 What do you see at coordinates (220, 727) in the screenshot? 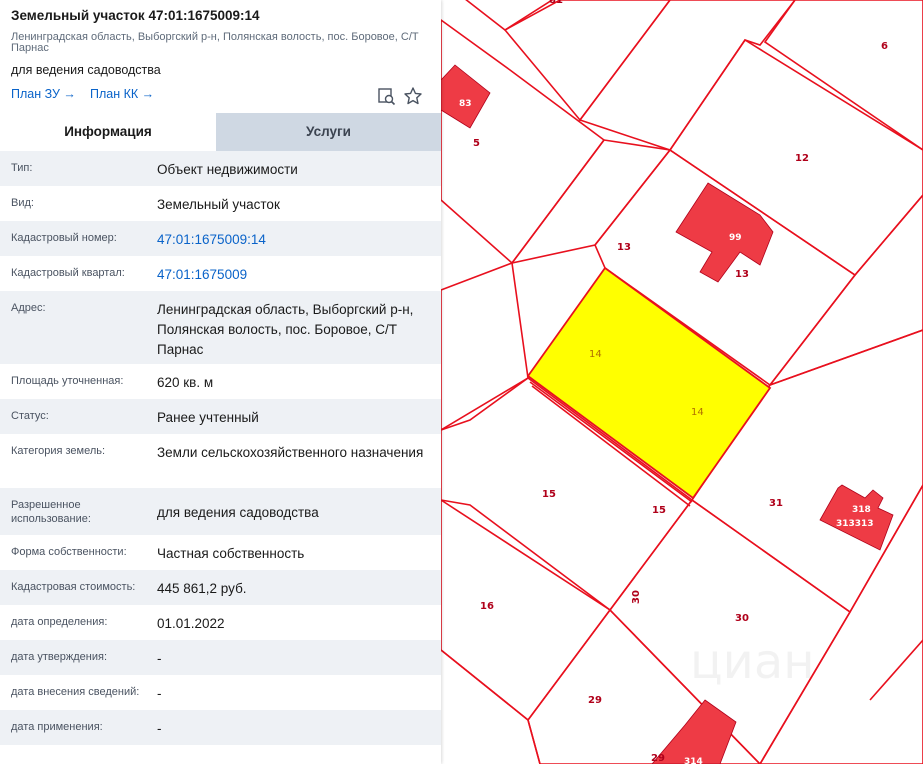
I see `table-row: дата применения: -` at bounding box center [220, 727].